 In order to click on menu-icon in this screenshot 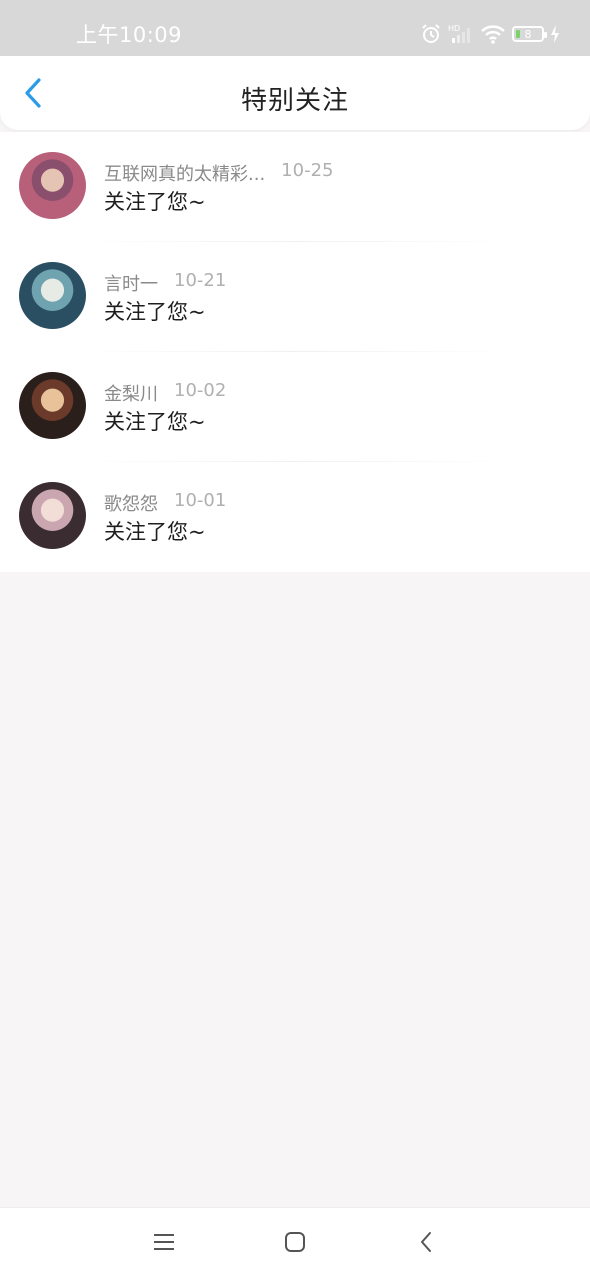, I will do `click(164, 1244)`.